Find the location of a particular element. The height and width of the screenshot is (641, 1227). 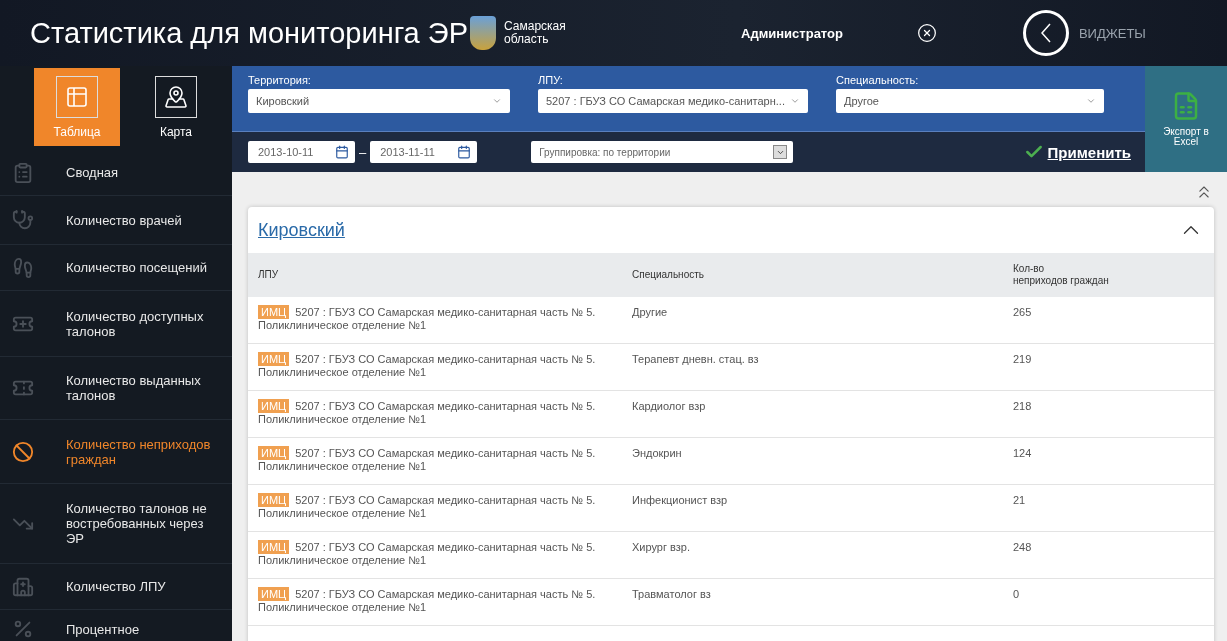

table-cell: Кардиолог взр is located at coordinates (812, 414).